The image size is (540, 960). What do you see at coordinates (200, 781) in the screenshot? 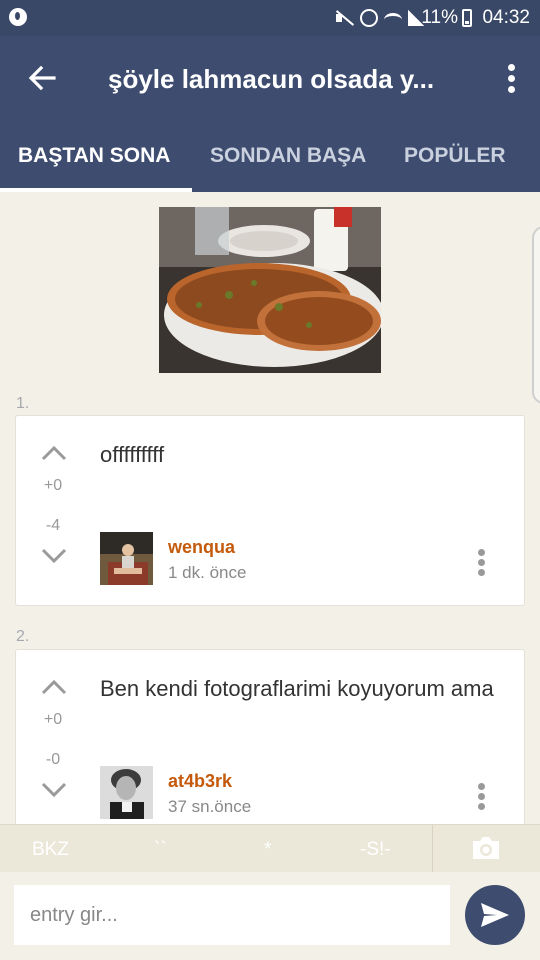
I see `author-name: at4b3rk` at bounding box center [200, 781].